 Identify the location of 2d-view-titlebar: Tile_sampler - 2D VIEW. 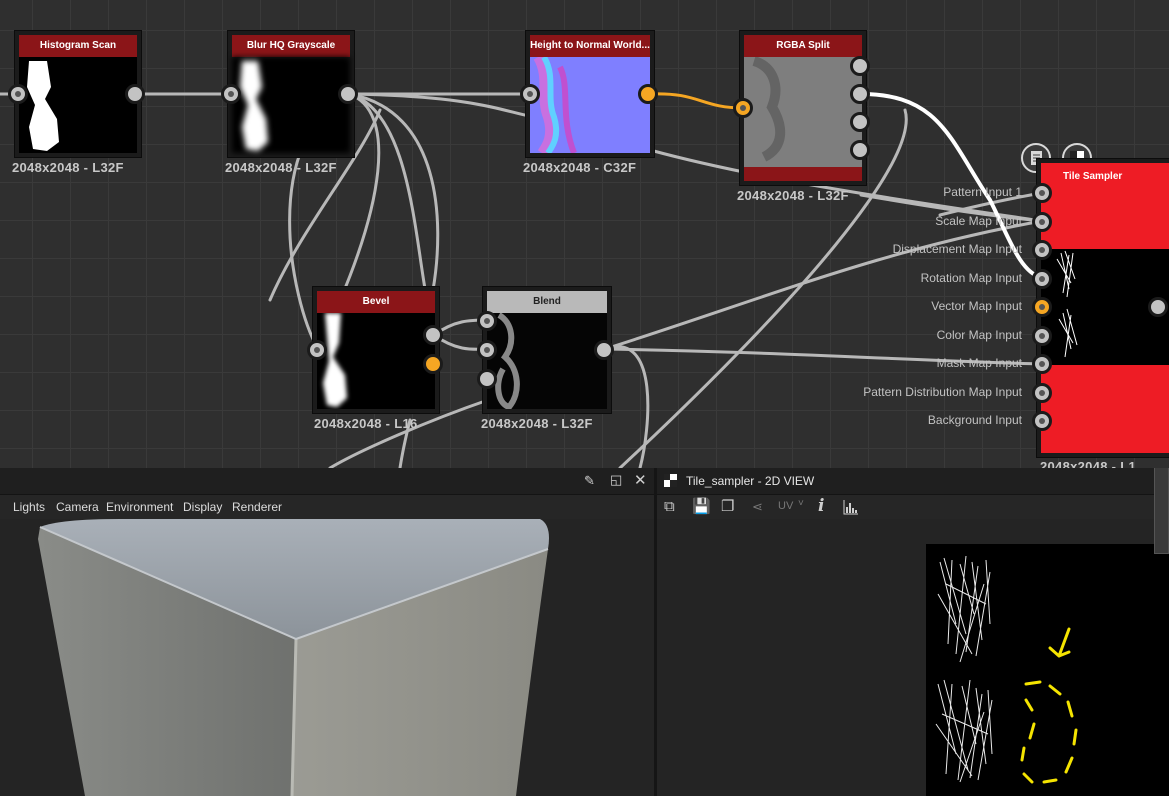
(913, 481).